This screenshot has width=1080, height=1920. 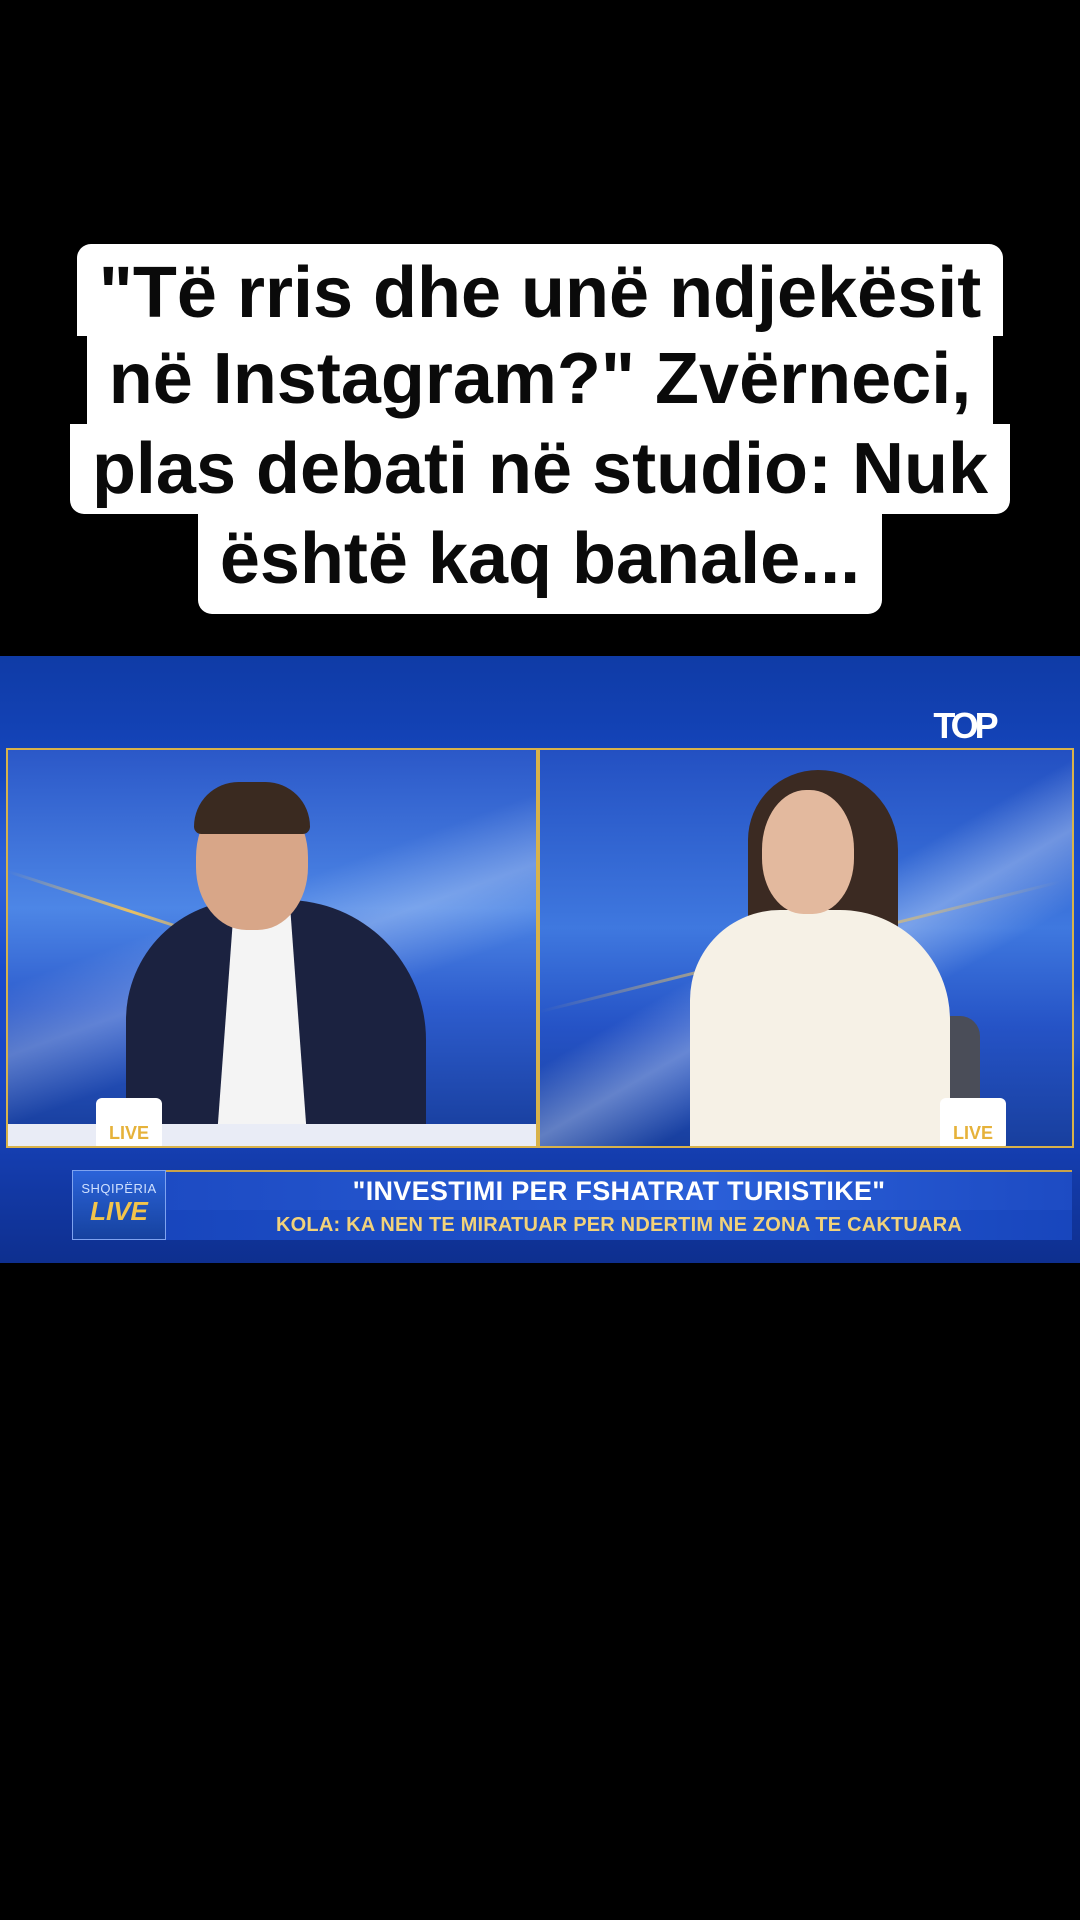 I want to click on show-logo-small: SHQIPËRIA, so click(x=119, y=1188).